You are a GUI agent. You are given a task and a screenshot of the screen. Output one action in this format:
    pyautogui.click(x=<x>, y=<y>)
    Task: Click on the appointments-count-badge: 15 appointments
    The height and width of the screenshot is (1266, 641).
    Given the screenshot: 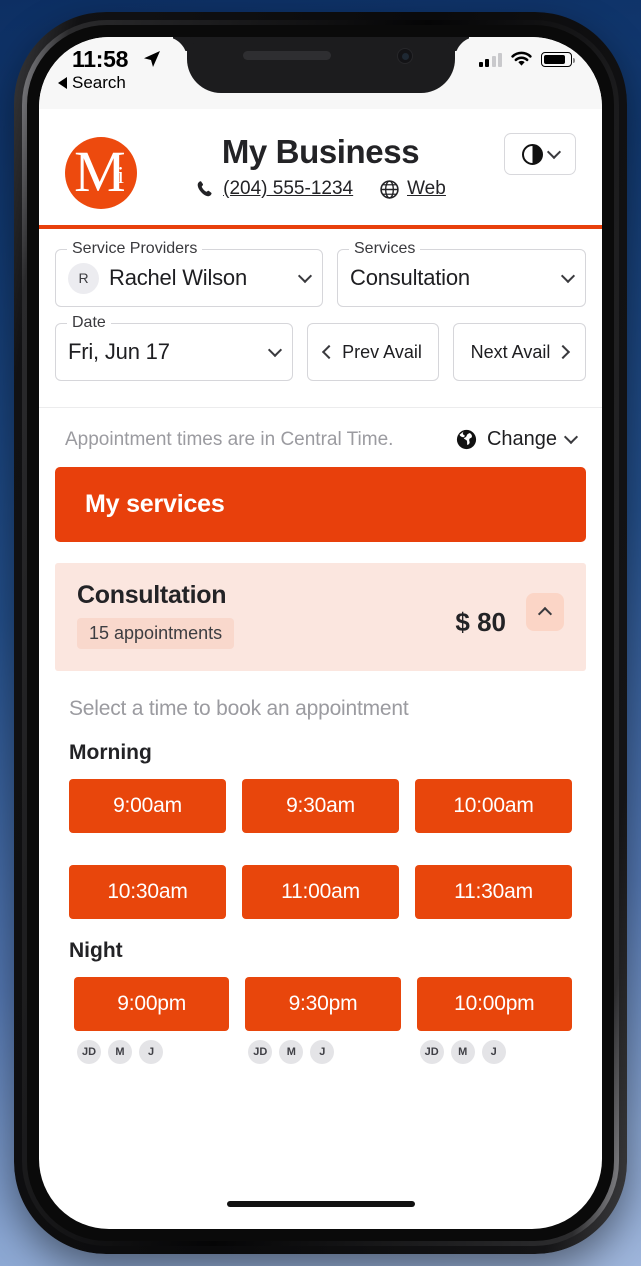 What is the action you would take?
    pyautogui.click(x=156, y=633)
    